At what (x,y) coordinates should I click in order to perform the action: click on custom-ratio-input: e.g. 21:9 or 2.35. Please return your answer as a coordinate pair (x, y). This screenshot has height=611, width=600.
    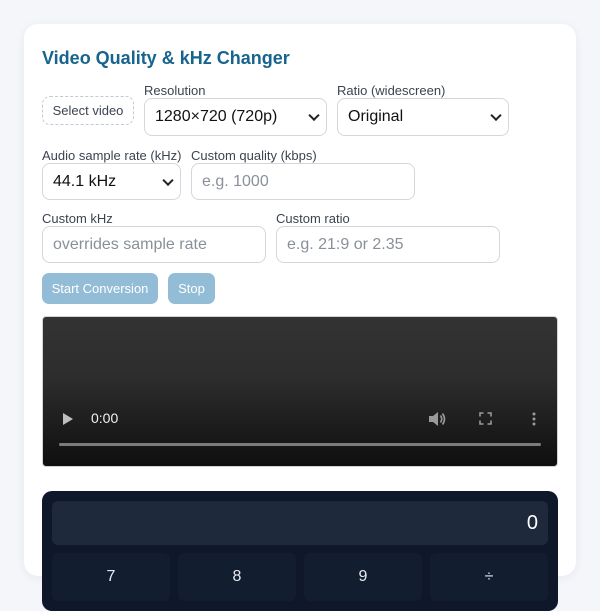
    Looking at the image, I should click on (388, 244).